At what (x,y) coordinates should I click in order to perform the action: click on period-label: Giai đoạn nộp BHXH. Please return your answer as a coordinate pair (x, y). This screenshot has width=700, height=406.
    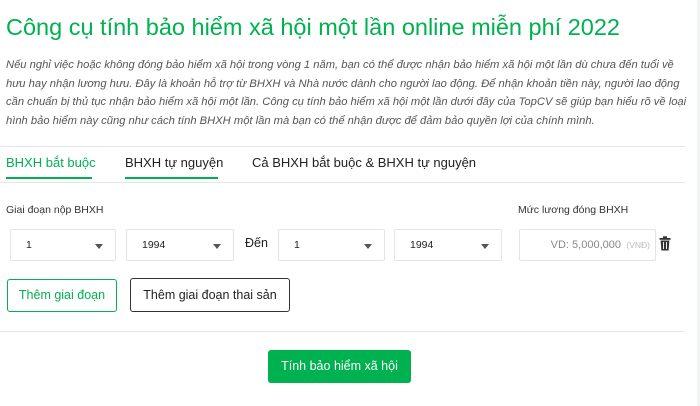
    Looking at the image, I should click on (55, 210).